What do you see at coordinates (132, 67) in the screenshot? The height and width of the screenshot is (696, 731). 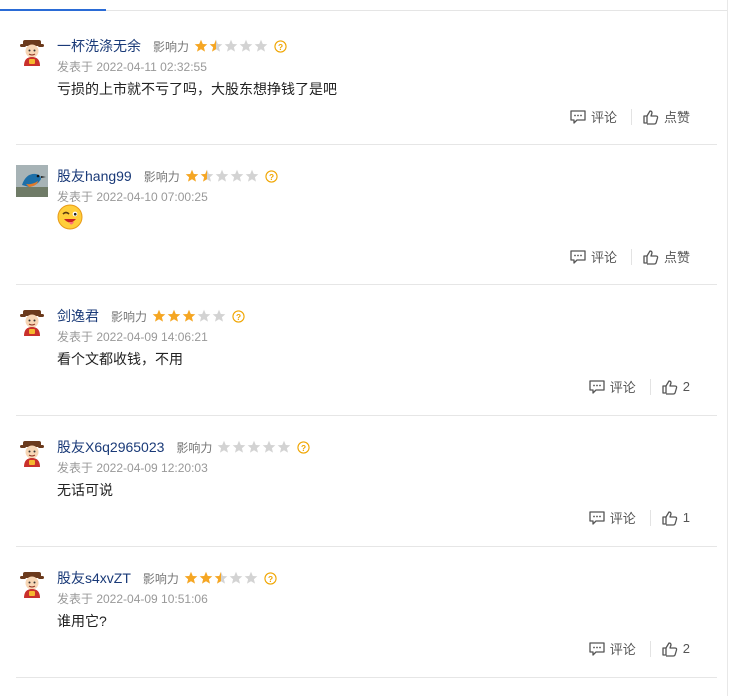 I see `post-date: 发表于 2022-04-11 02:32:55` at bounding box center [132, 67].